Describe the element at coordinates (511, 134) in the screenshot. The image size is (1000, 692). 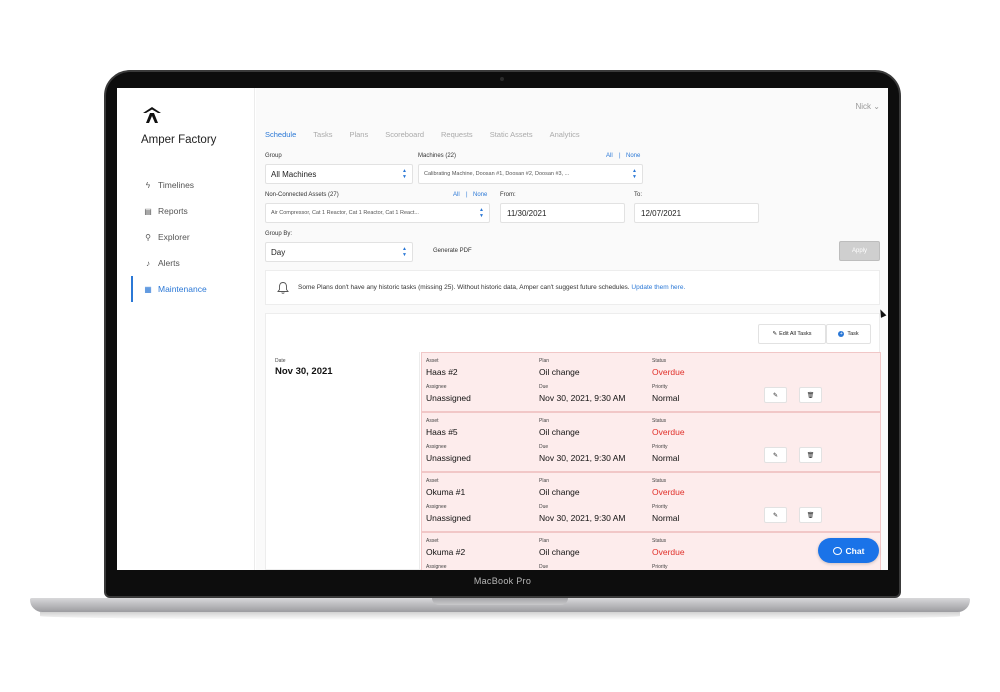
I see `tab-static-assets: Static Assets` at that location.